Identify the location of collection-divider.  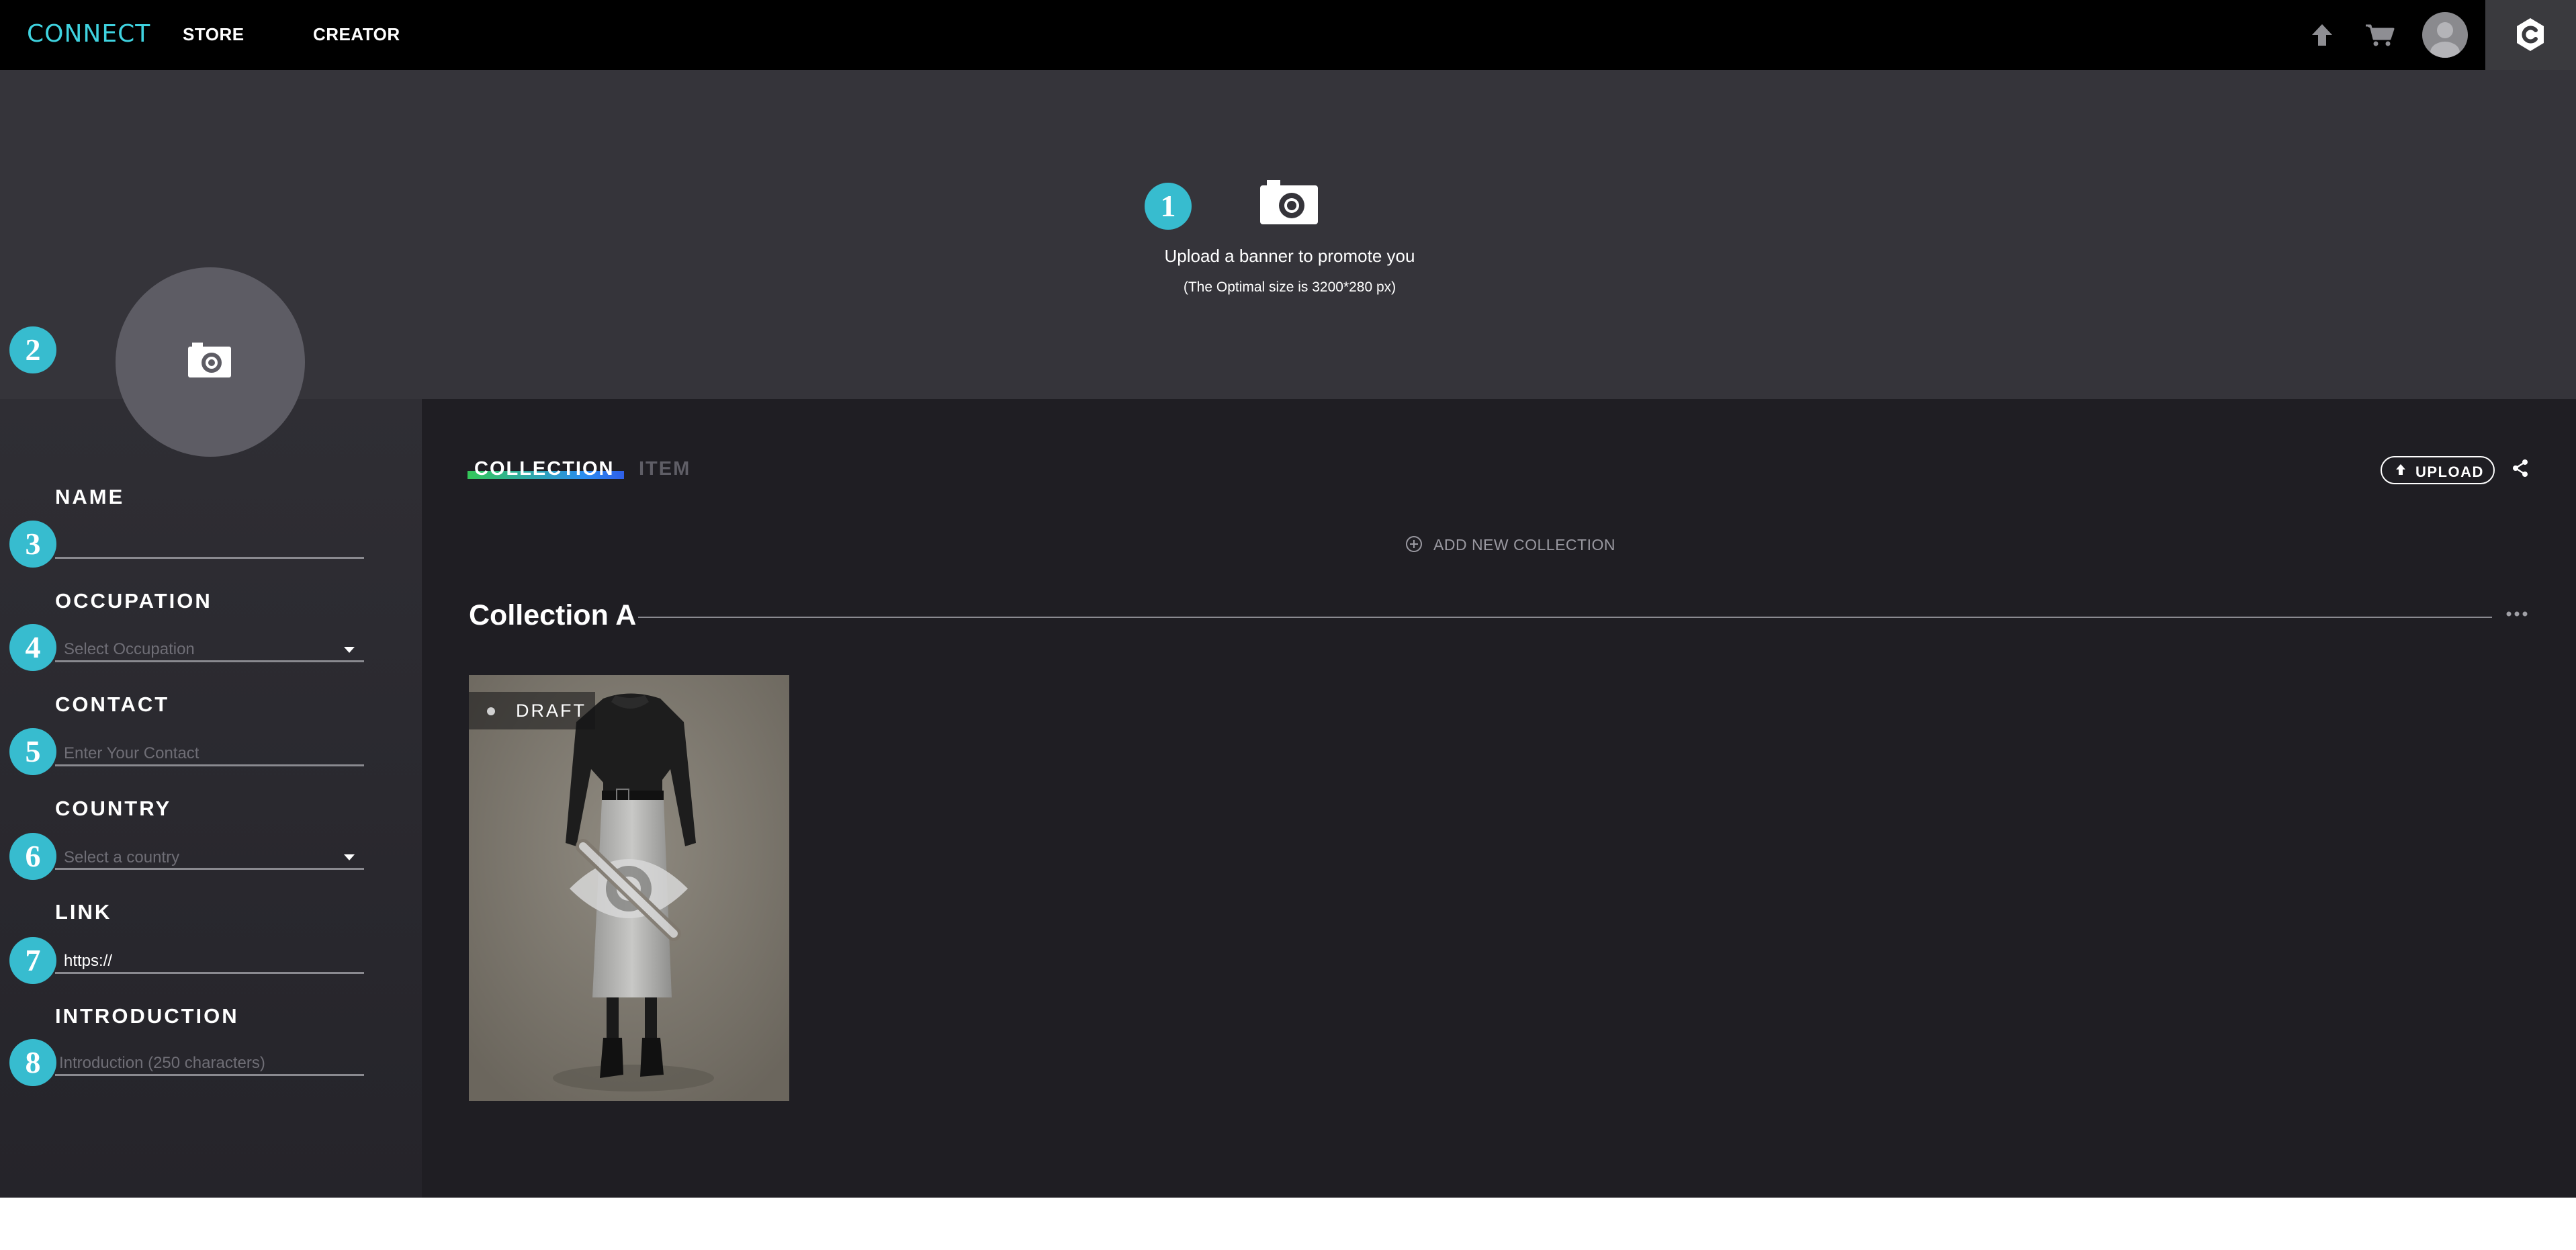
(1565, 617).